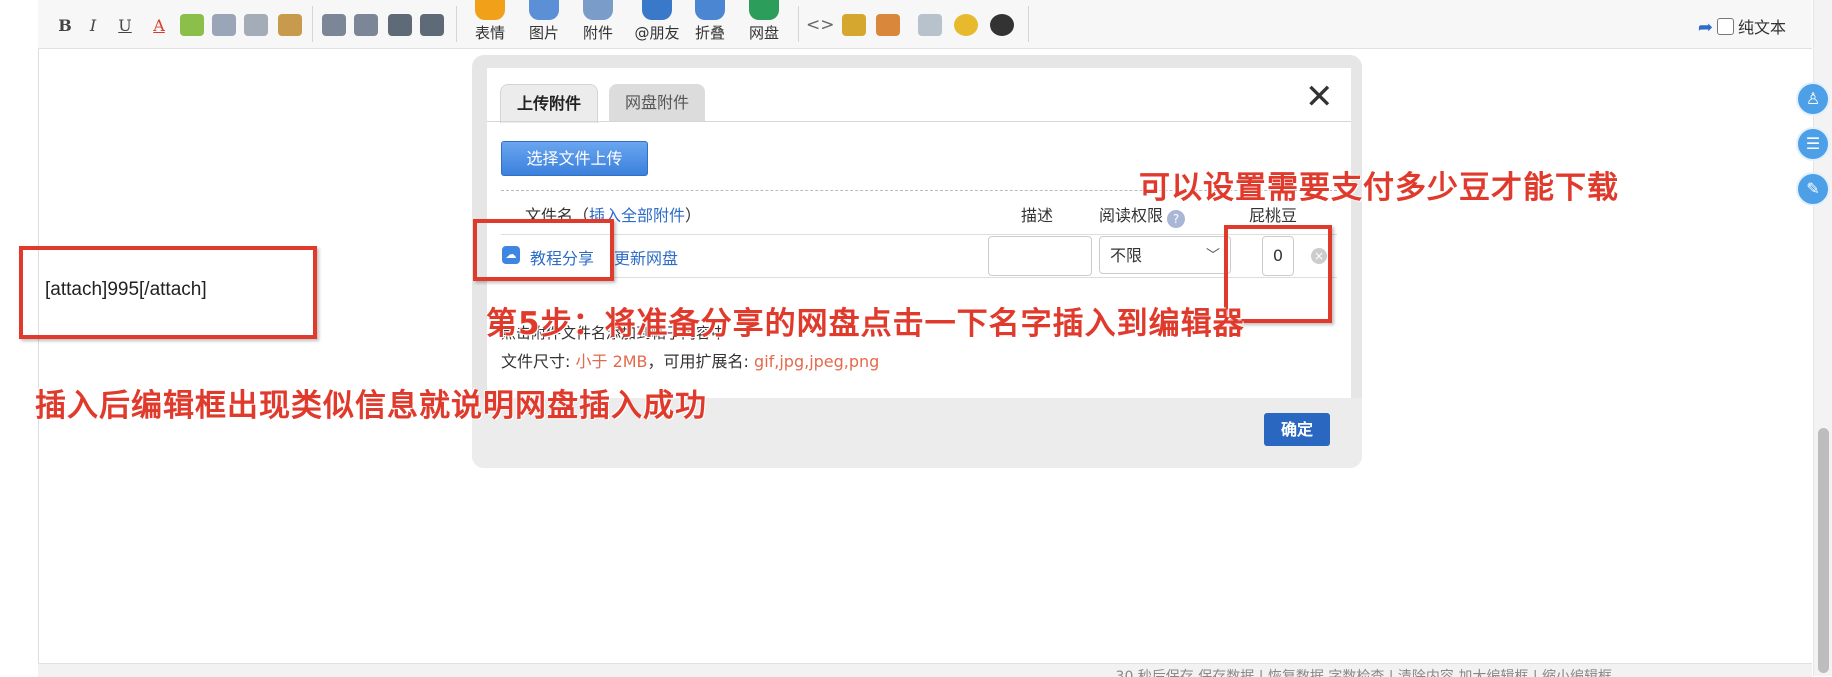 The width and height of the screenshot is (1832, 677). Describe the element at coordinates (646, 257) in the screenshot. I see `refresh-netdisk-link: 更新网盘` at that location.